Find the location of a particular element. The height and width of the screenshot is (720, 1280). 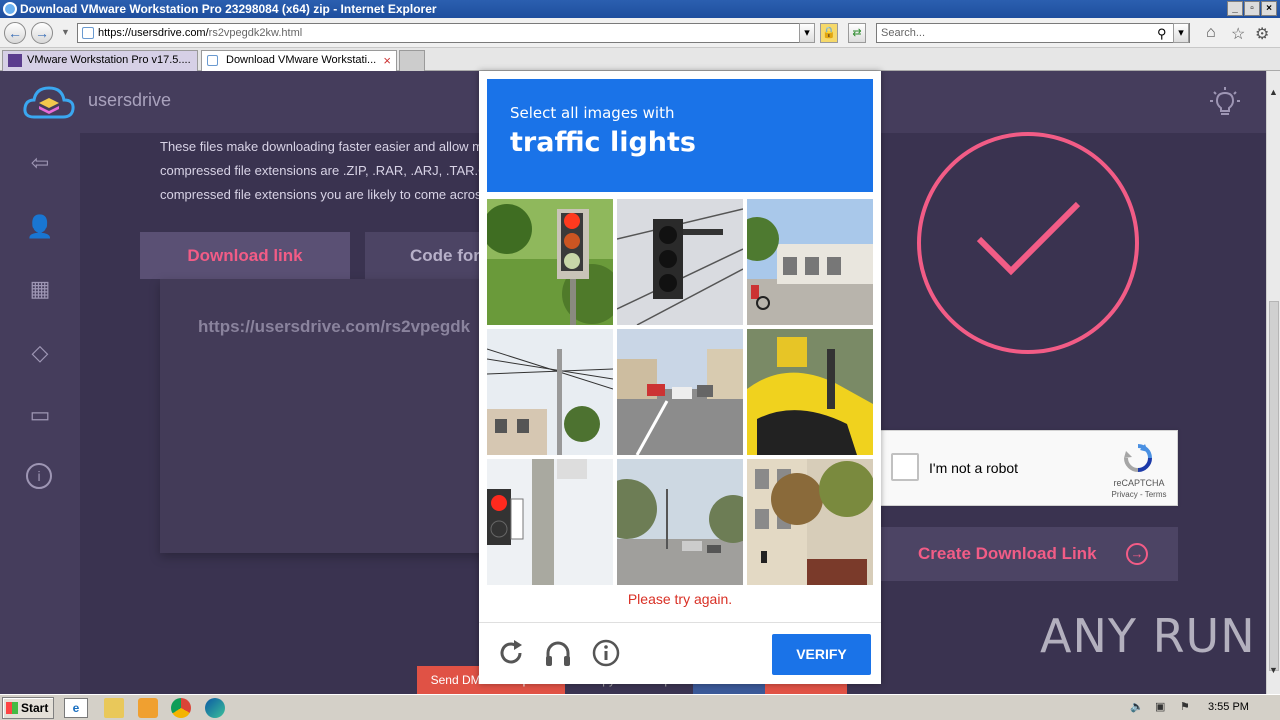

clock: 3:55 PM is located at coordinates (1228, 707).